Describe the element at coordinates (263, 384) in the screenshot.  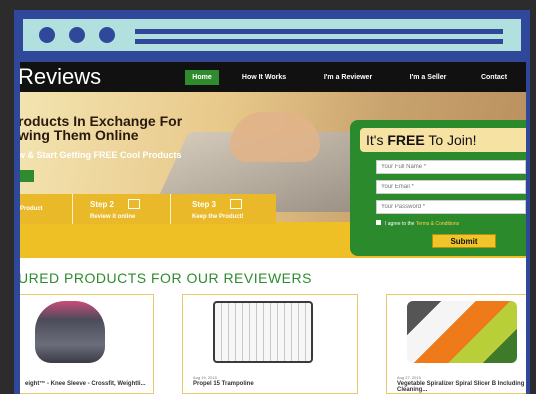
I see `product-title: Propel 15 Trampoline` at that location.